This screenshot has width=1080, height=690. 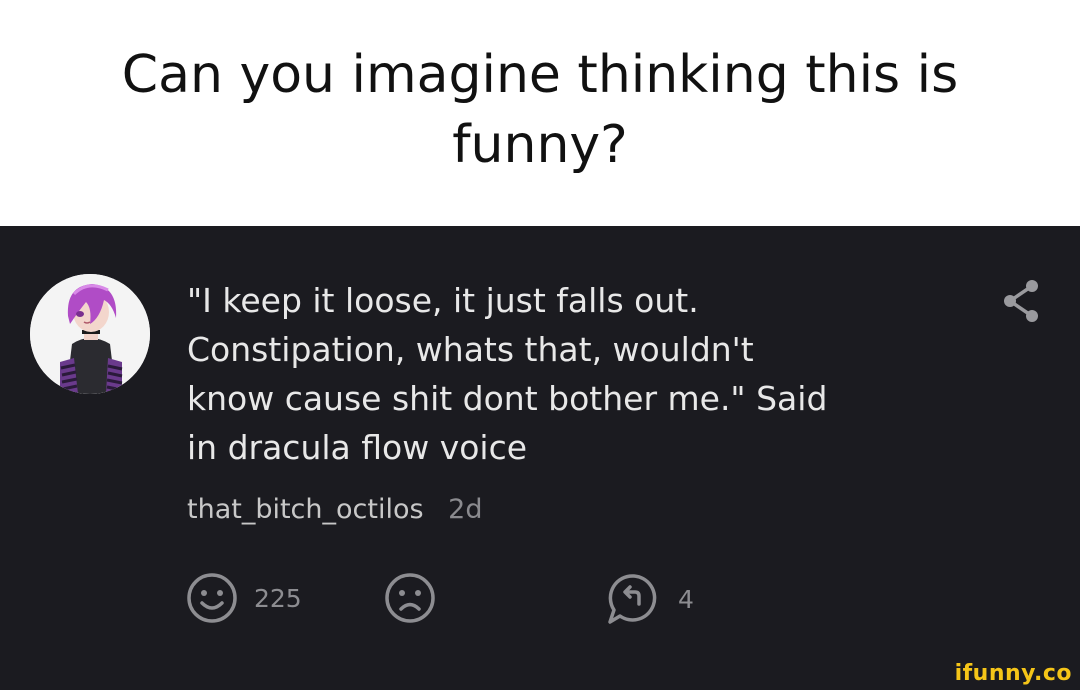 What do you see at coordinates (212, 598) in the screenshot?
I see `smile-icon` at bounding box center [212, 598].